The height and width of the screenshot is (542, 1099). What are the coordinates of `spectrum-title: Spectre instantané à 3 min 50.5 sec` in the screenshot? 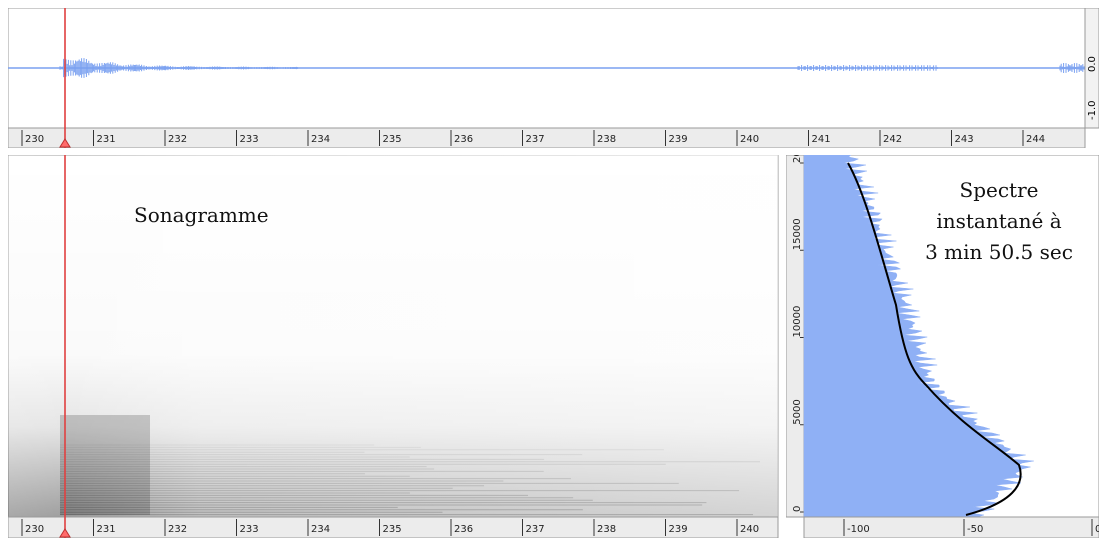 It's located at (999, 221).